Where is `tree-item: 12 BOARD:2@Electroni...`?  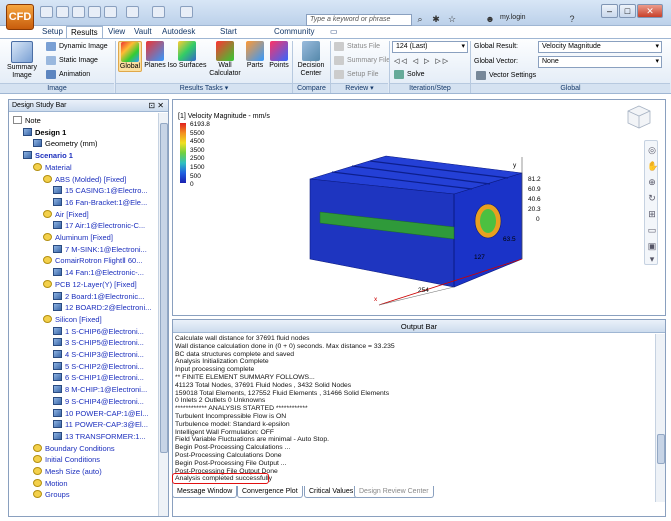
tree-item: 12 BOARD:2@Electroni... is located at coordinates (102, 307).